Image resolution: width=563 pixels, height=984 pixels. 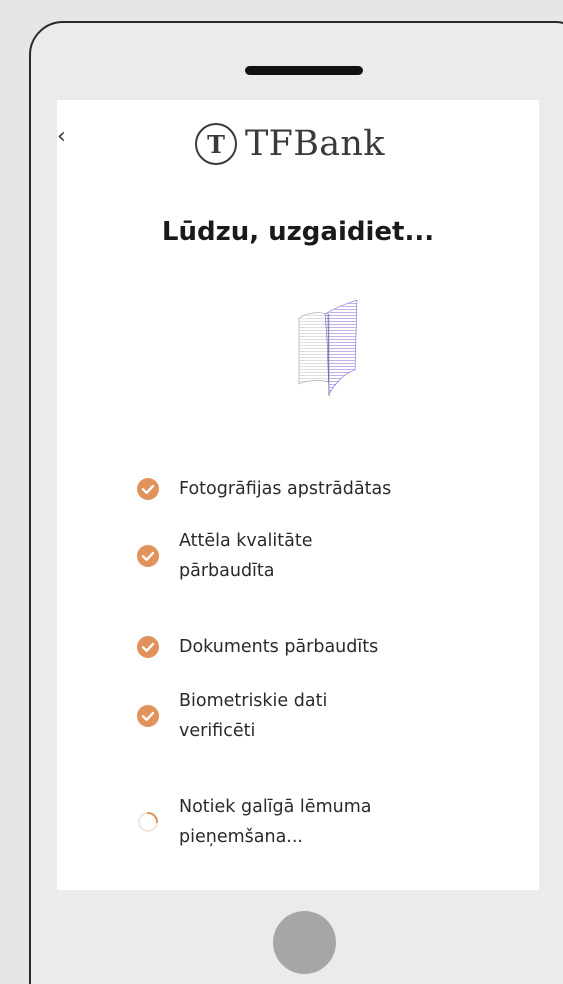 What do you see at coordinates (216, 144) in the screenshot?
I see `logo-mark: T` at bounding box center [216, 144].